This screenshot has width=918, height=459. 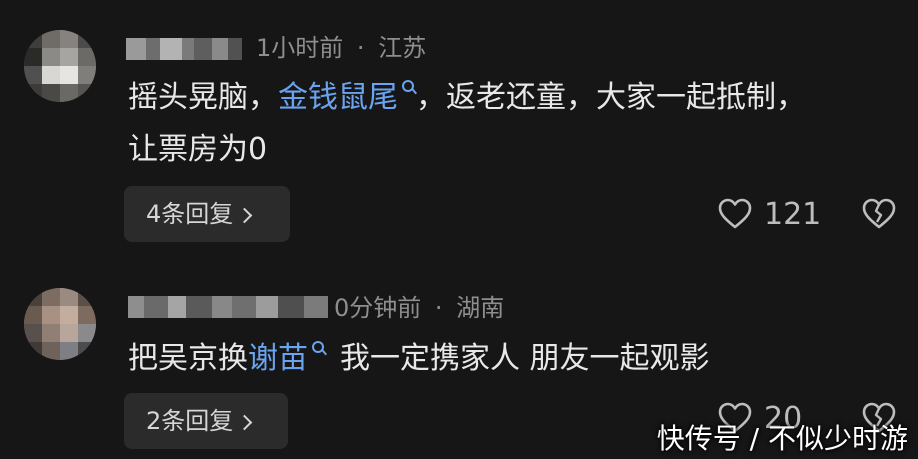 What do you see at coordinates (480, 308) in the screenshot?
I see `comment-location: 湖南` at bounding box center [480, 308].